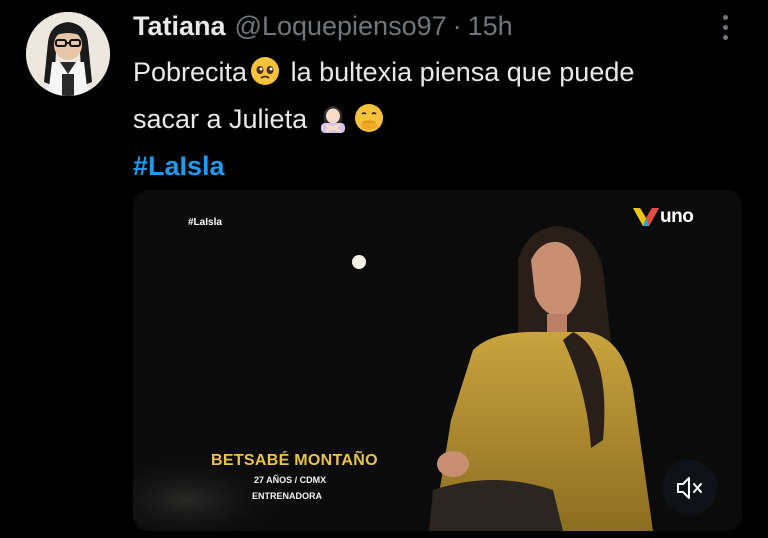 This screenshot has width=768, height=538. Describe the element at coordinates (333, 124) in the screenshot. I see `woman-gesturing-no-icon` at that location.